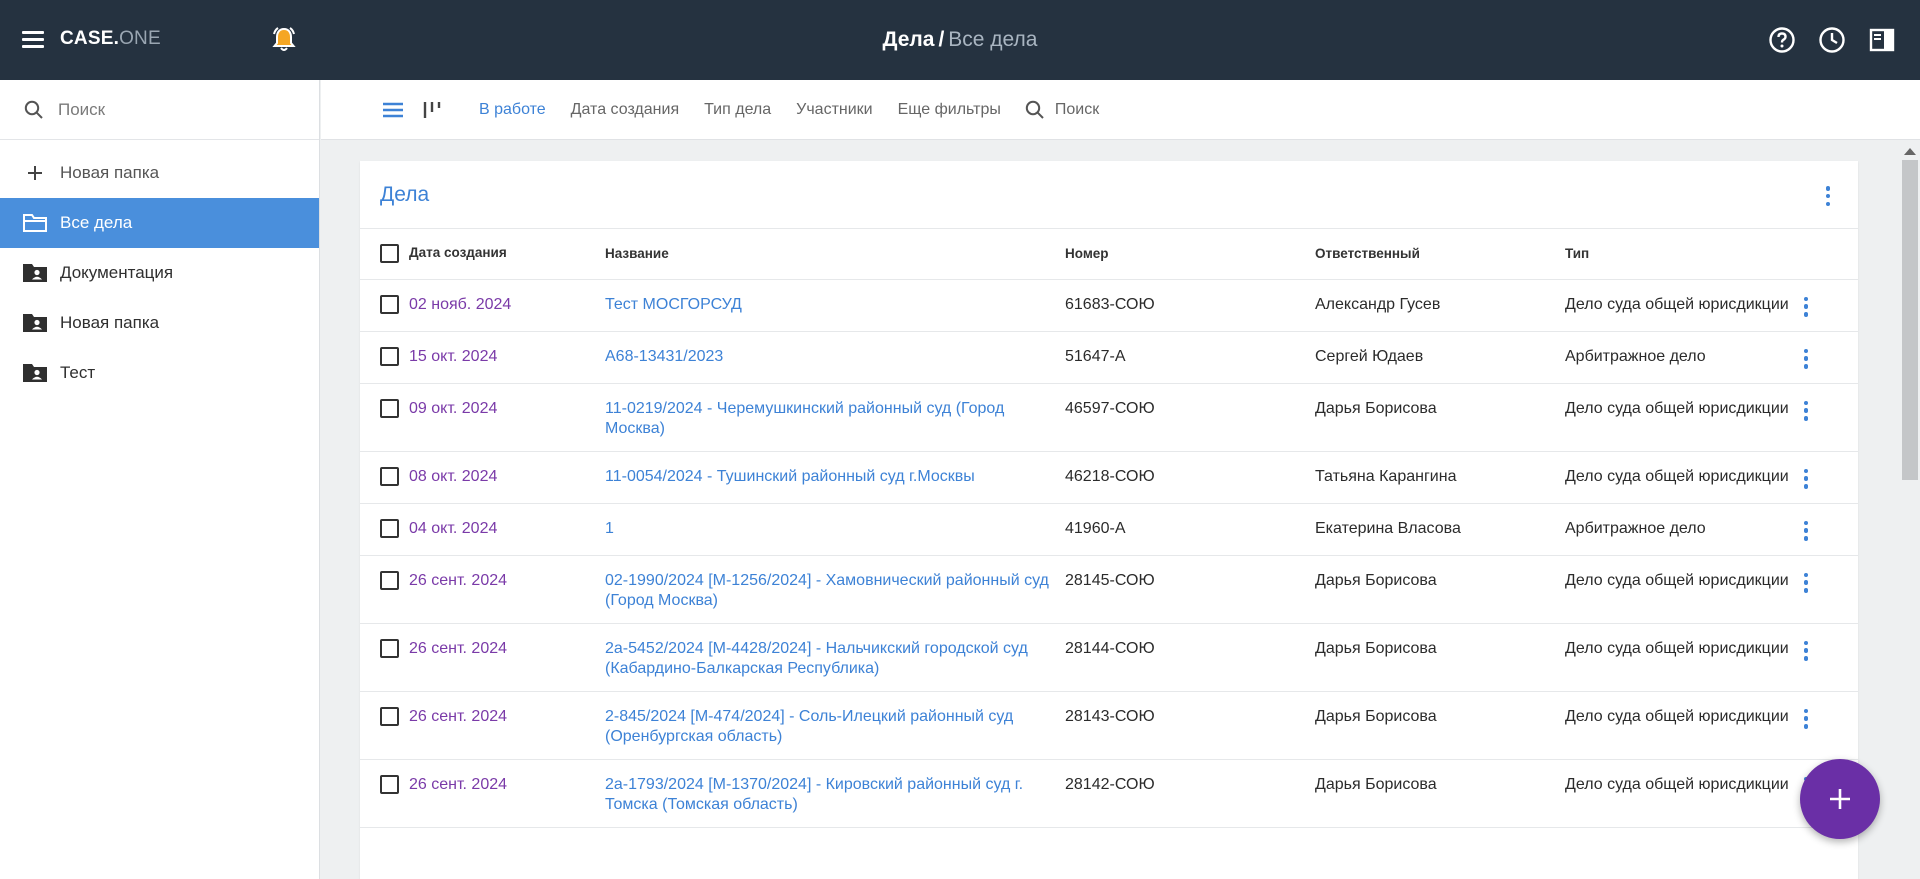 This screenshot has width=1920, height=879. I want to click on sidebar-item-documentation: Документация, so click(159, 273).